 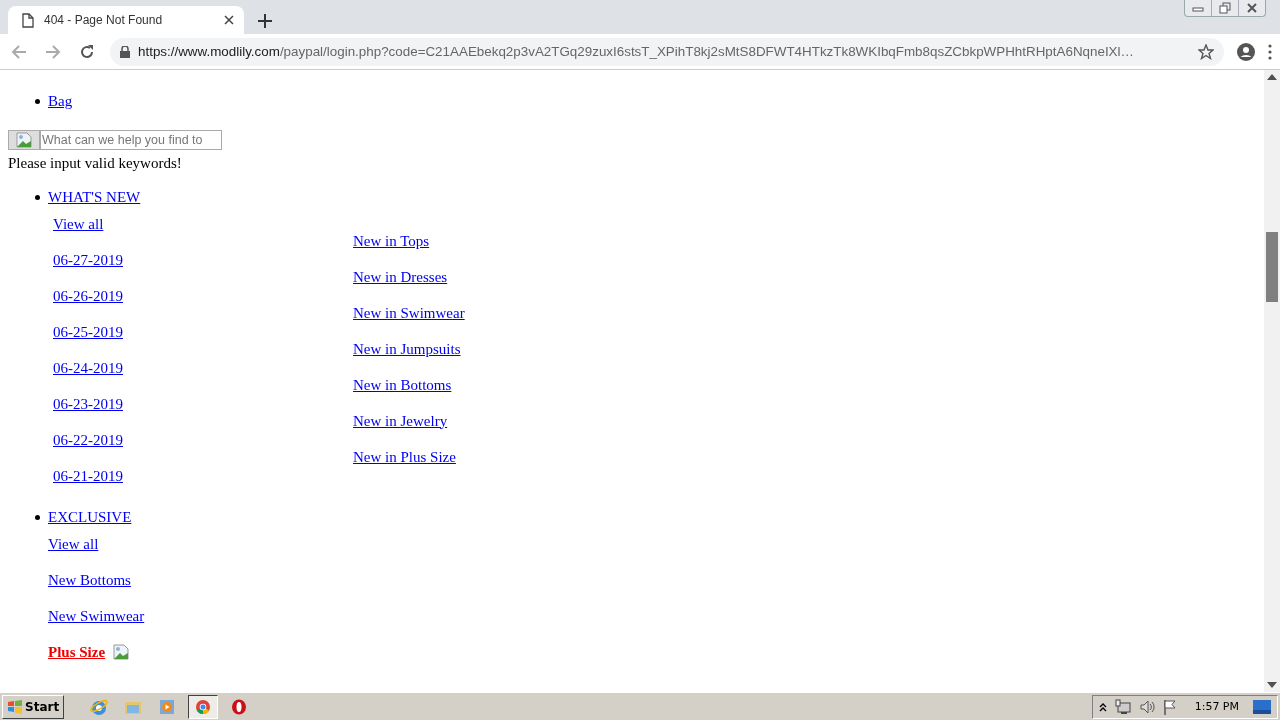 What do you see at coordinates (96, 616) in the screenshot?
I see `submenu-link: New Swimwear` at bounding box center [96, 616].